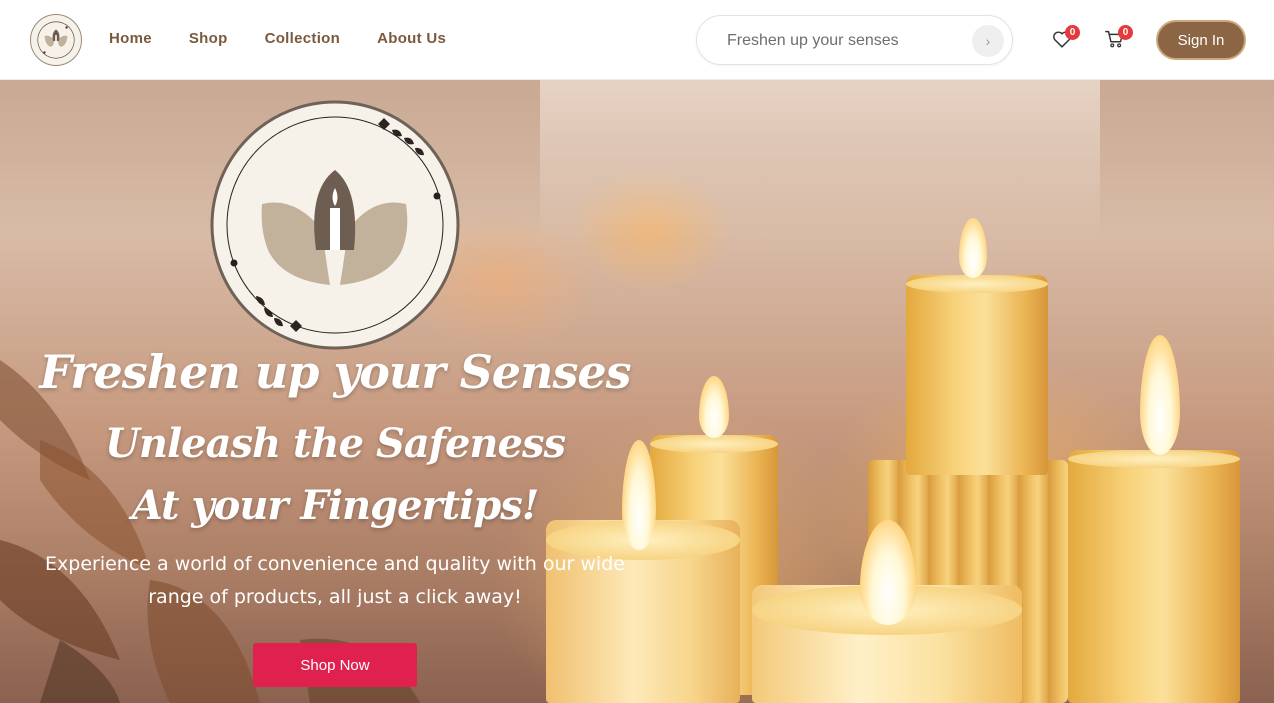 This screenshot has width=1274, height=703. I want to click on wishlist-button: 0, so click(1065, 38).